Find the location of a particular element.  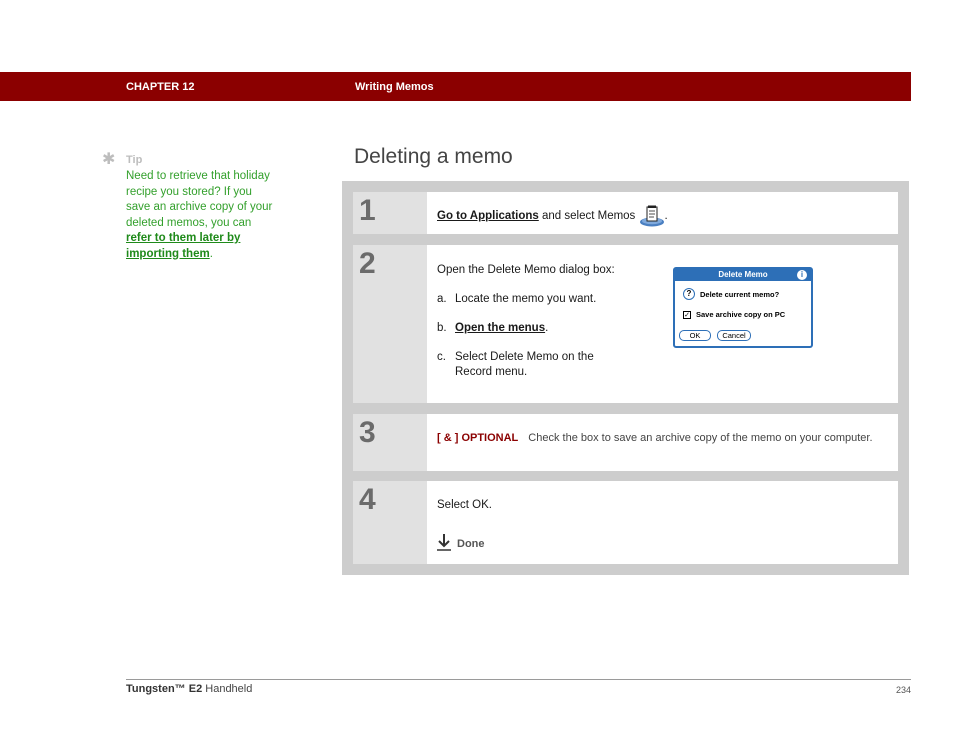

optional-tag: [ & ] OPTIONAL is located at coordinates (478, 438).